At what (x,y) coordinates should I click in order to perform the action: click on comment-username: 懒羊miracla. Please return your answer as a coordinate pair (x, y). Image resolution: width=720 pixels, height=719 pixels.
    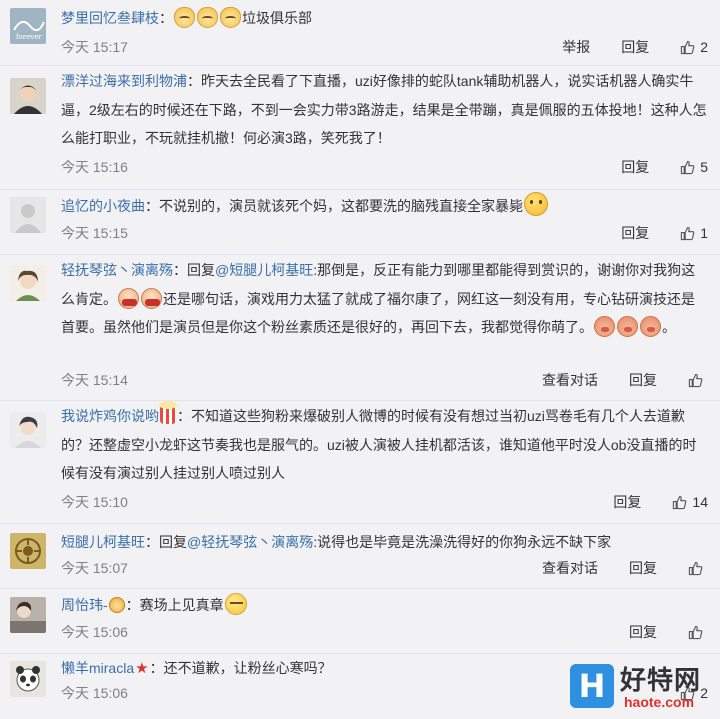
    Looking at the image, I should click on (97, 668).